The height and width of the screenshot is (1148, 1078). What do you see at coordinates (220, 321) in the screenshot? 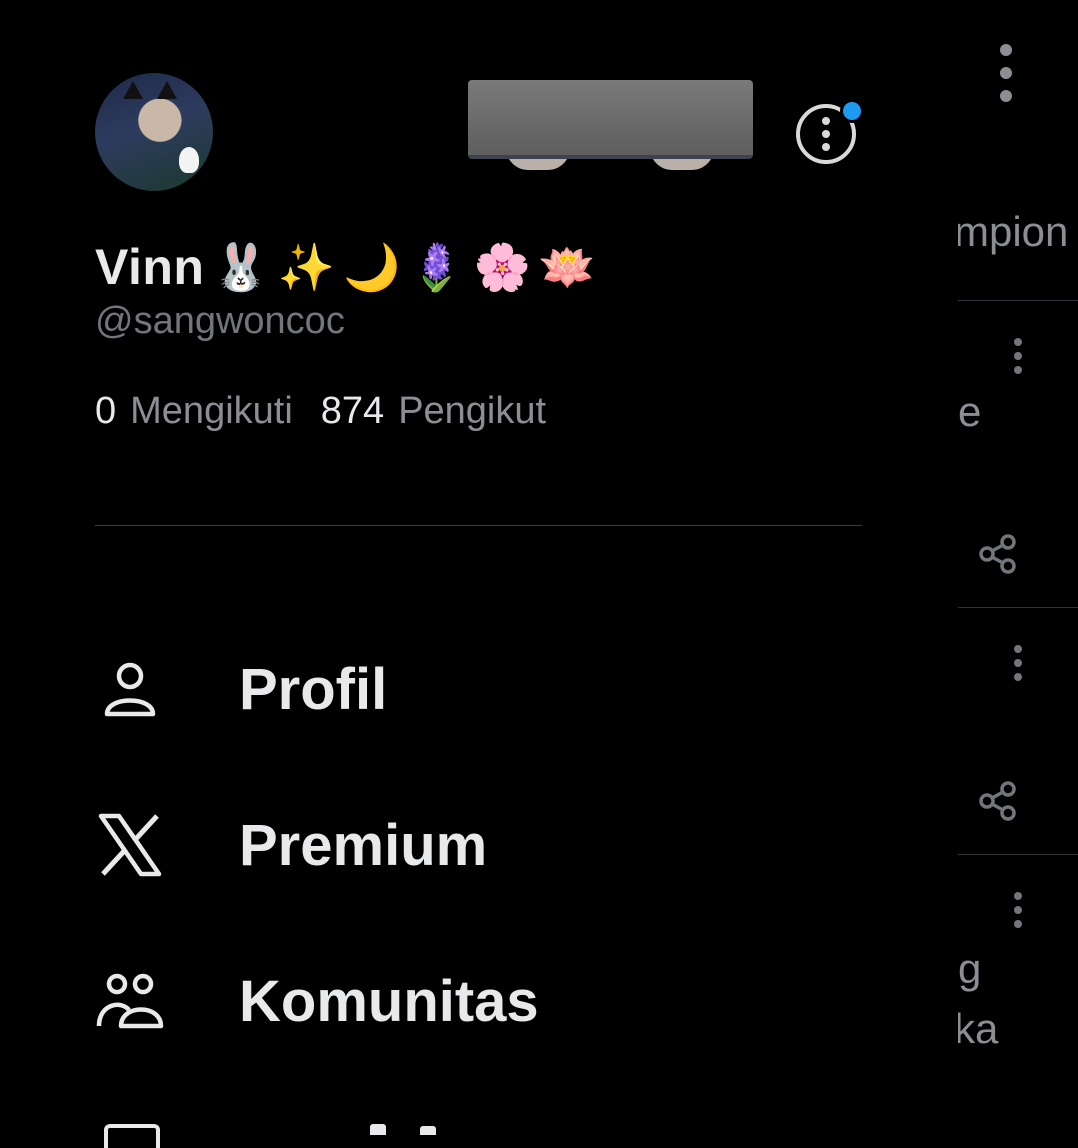
I see `user-handle: @sangwoncoc` at bounding box center [220, 321].